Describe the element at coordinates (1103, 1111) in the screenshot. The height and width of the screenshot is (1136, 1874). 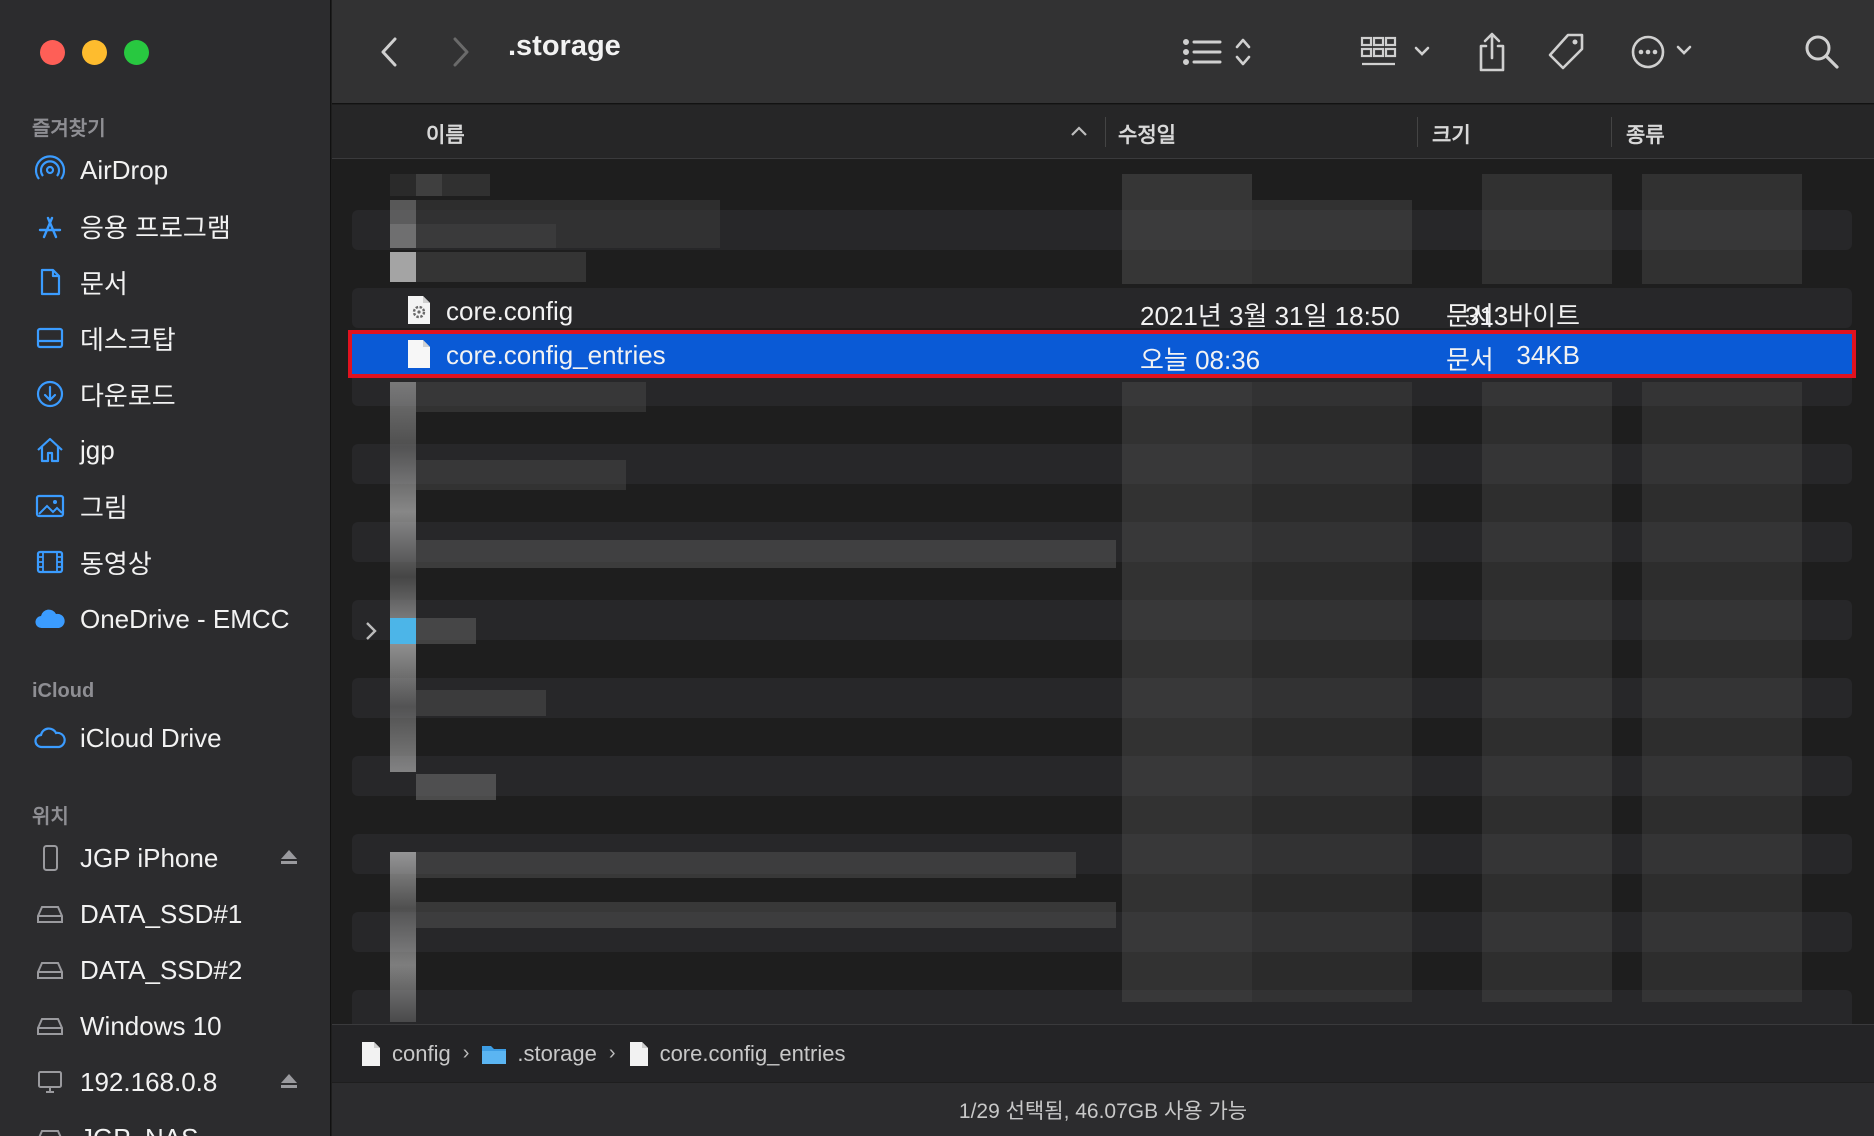
I see `status-text: 1/29 선택됨, 46.07GB 사용 가능` at that location.